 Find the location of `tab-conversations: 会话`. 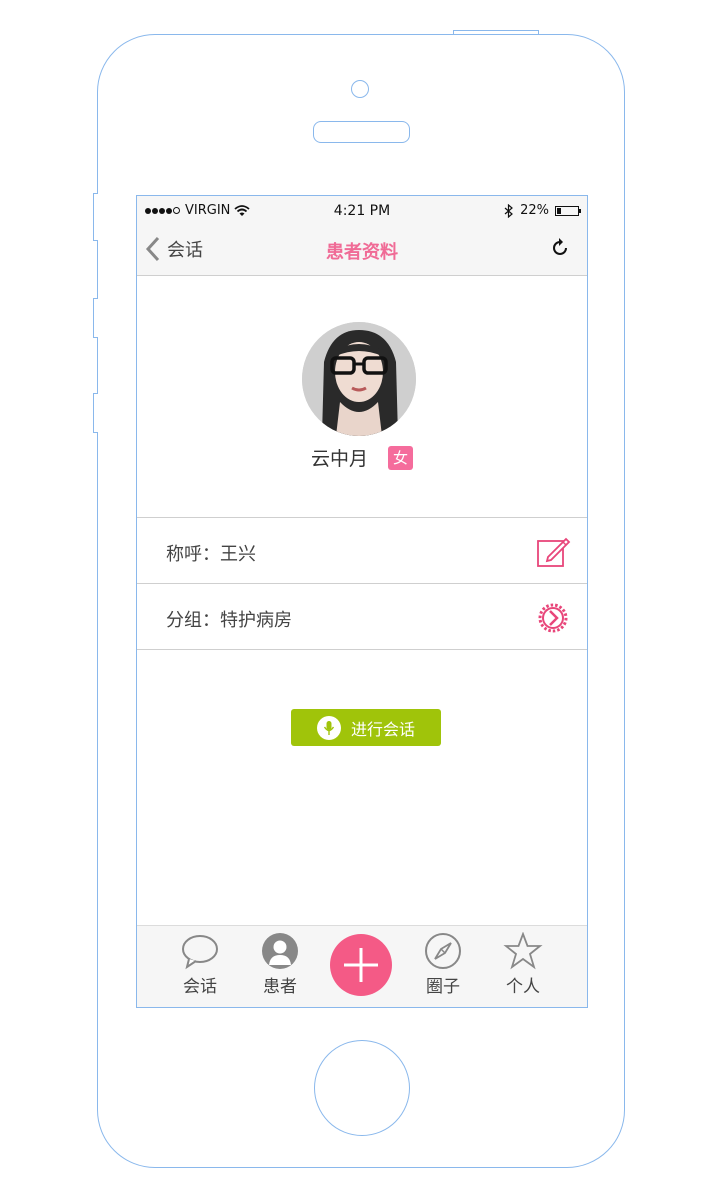

tab-conversations: 会话 is located at coordinates (200, 964).